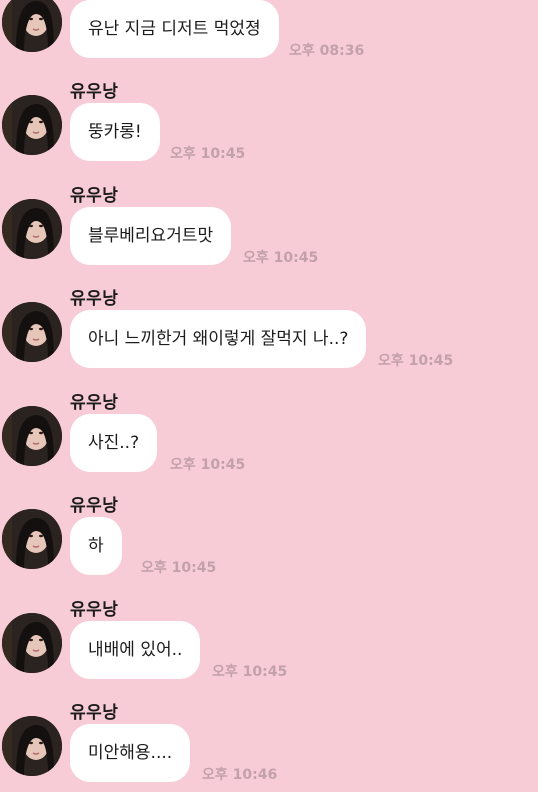  What do you see at coordinates (240, 775) in the screenshot?
I see `message-timestamp: 오후 10:46` at bounding box center [240, 775].